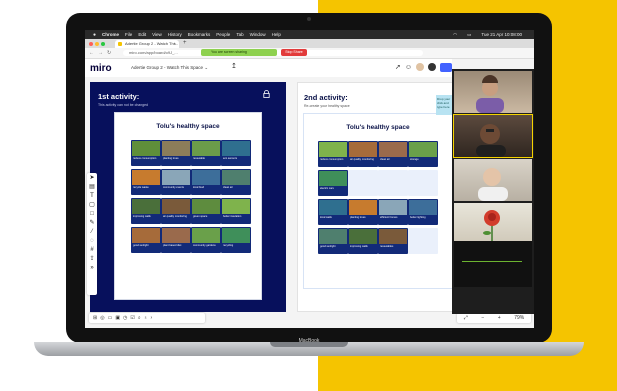 The width and height of the screenshot is (617, 391). I want to click on comment-icon: ◌, so click(92, 241).